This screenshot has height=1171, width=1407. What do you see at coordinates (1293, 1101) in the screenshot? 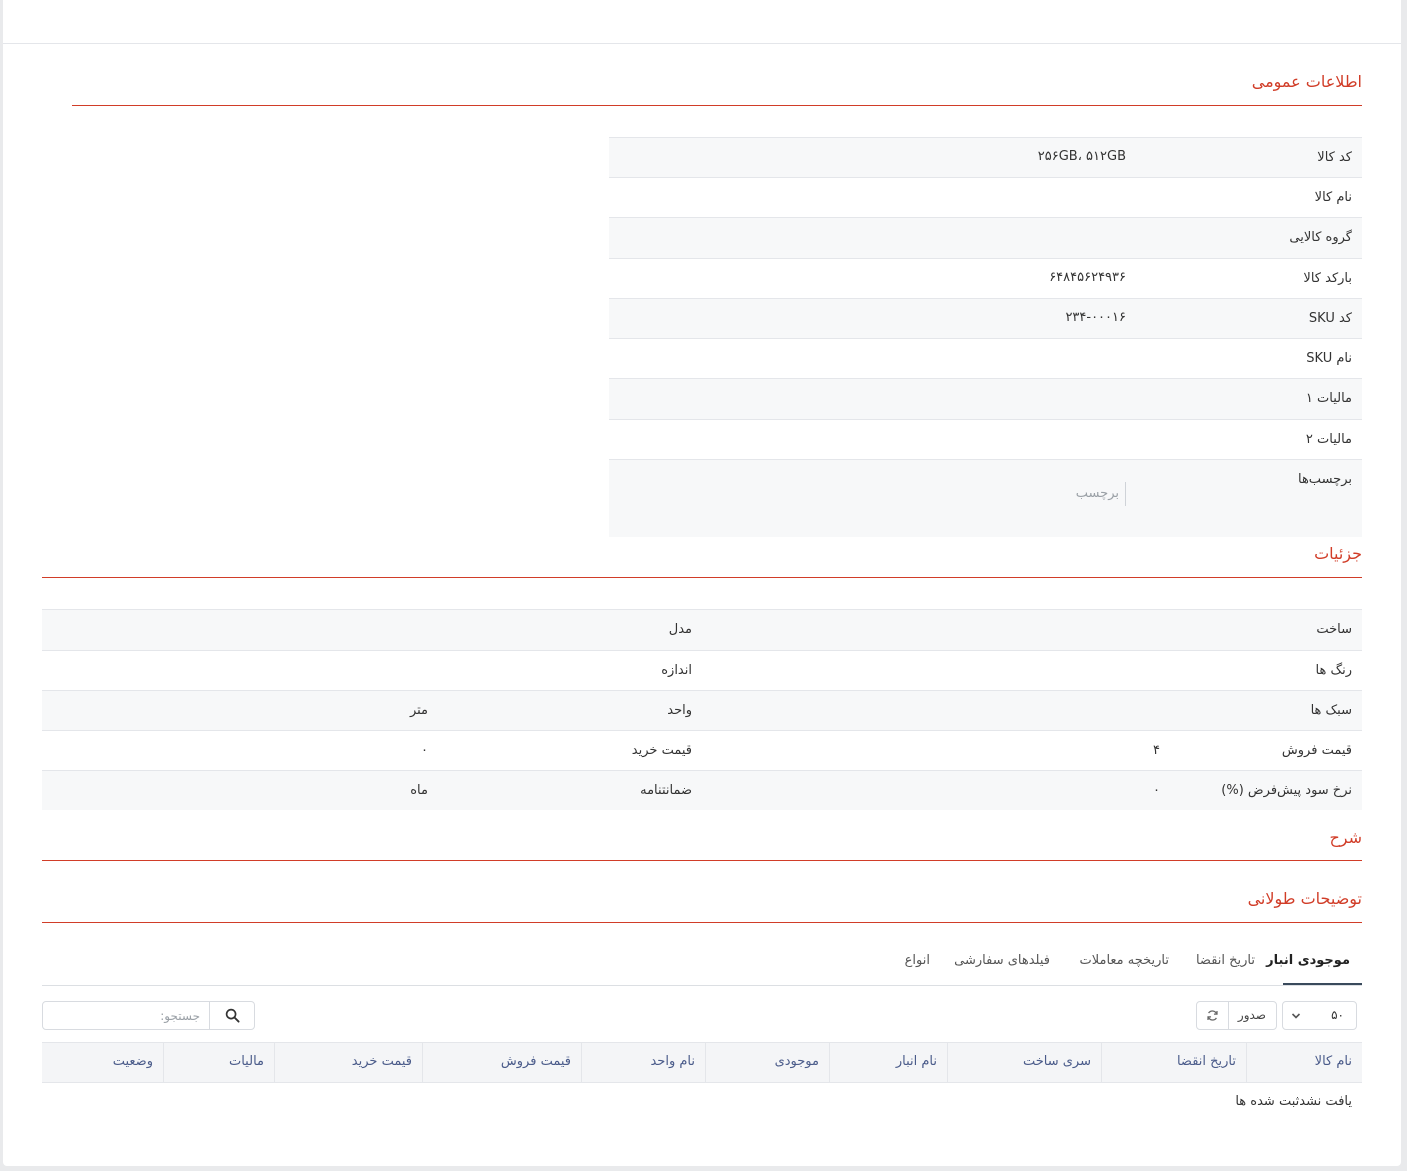
I see `empty-table-message: یافت نشدثبت شده ها` at bounding box center [1293, 1101].